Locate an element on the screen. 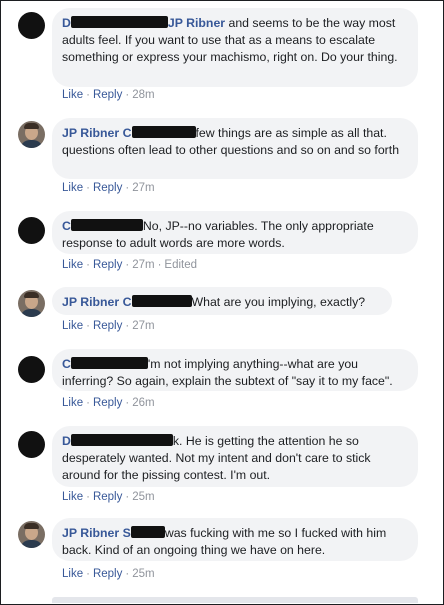 This screenshot has height=605, width=444. comment-actions: Like · Reply · 26m is located at coordinates (108, 403).